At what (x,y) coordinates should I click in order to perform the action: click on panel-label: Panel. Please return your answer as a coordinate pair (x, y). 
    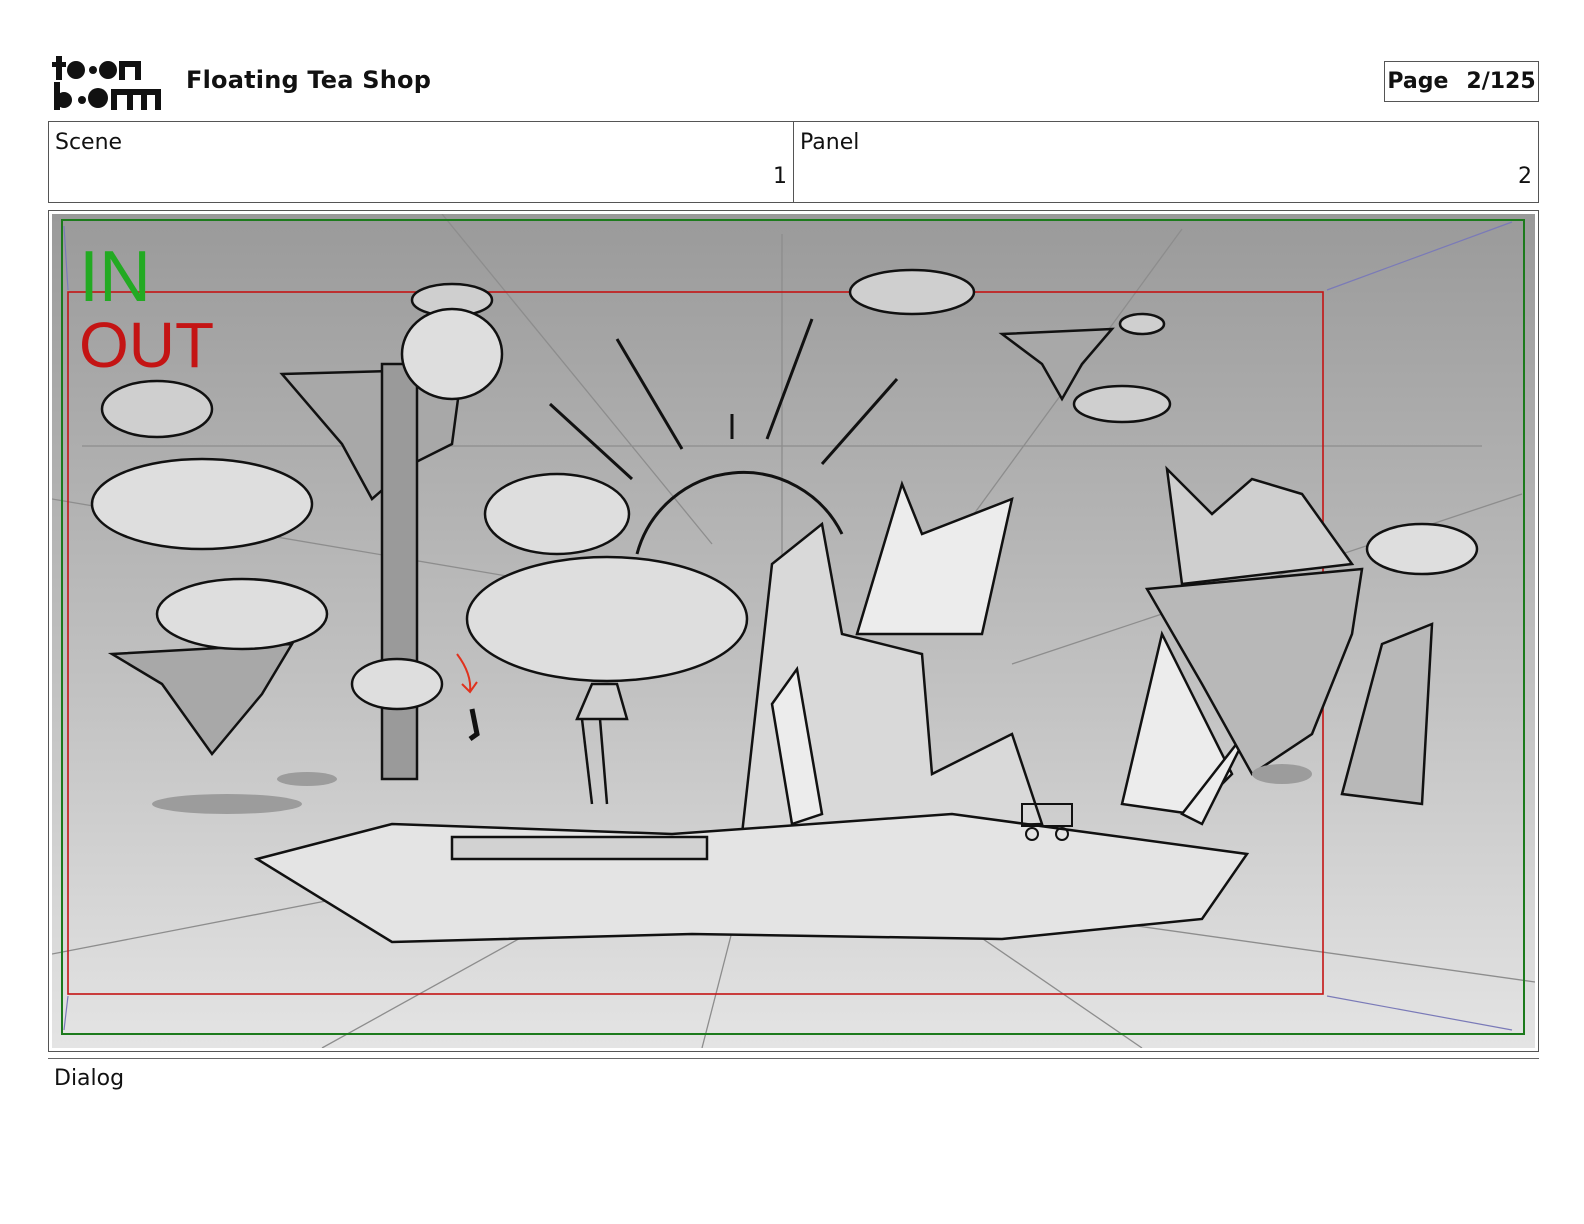
    Looking at the image, I should click on (830, 142).